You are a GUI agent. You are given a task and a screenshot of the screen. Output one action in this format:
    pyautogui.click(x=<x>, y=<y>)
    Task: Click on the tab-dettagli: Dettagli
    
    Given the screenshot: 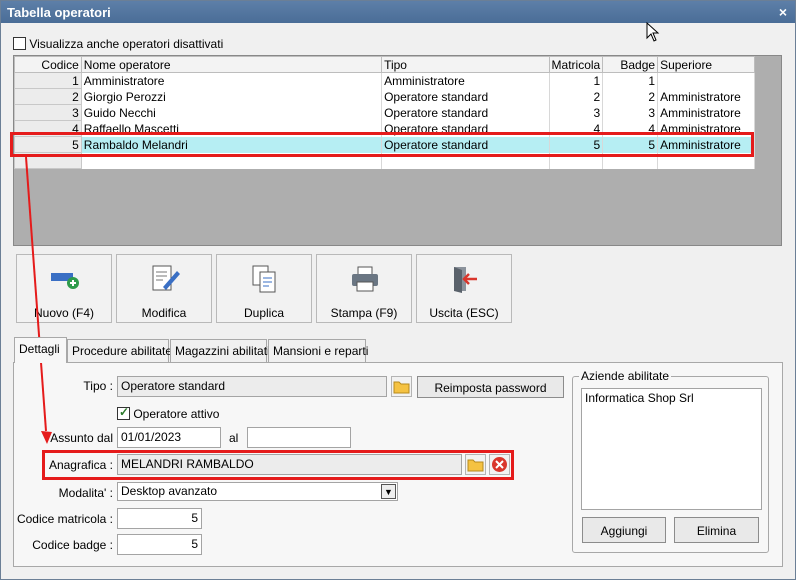 What is the action you would take?
    pyautogui.click(x=40, y=350)
    